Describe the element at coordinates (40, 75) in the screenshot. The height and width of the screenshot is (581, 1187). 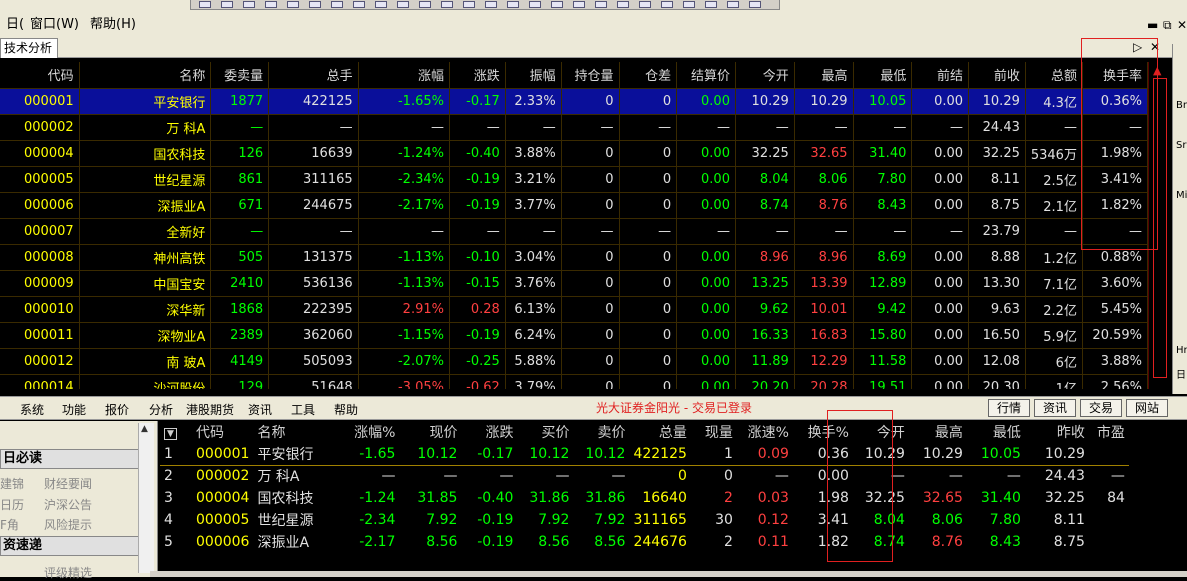
I see `grid-header: 代码` at that location.